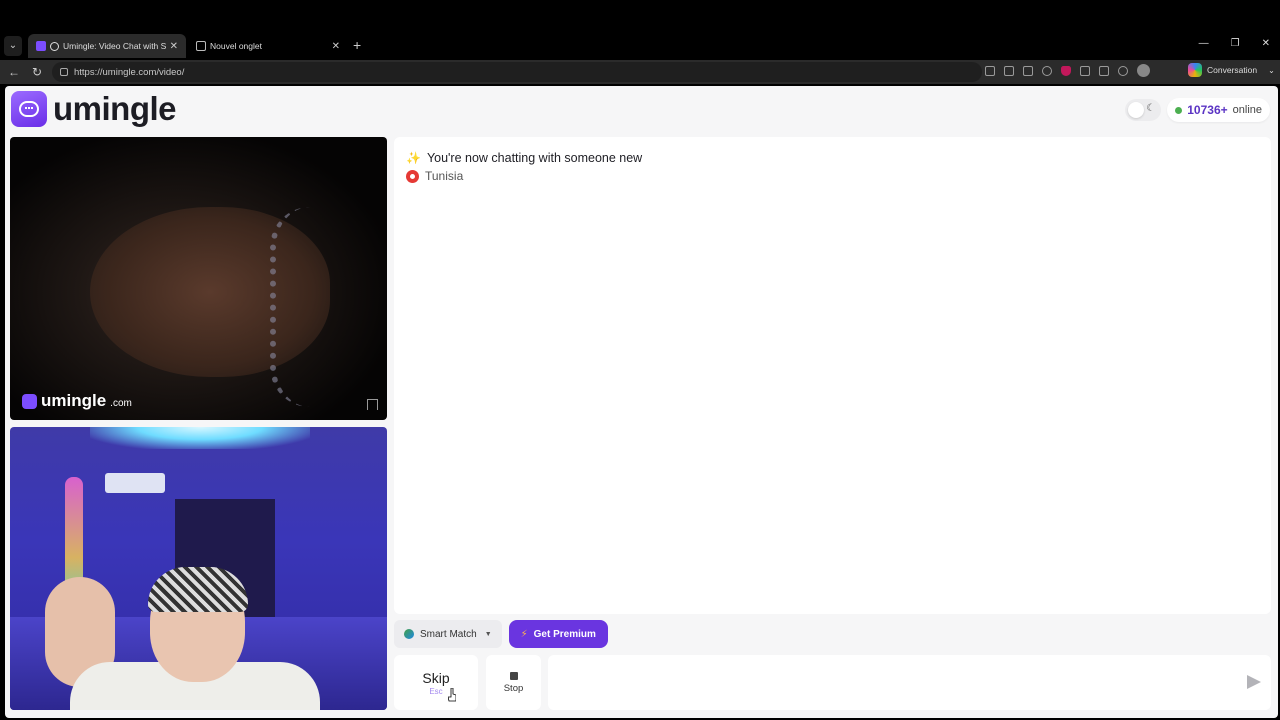 The height and width of the screenshot is (720, 1280). I want to click on copilot-button: Conversation ⌄, so click(1231, 70).